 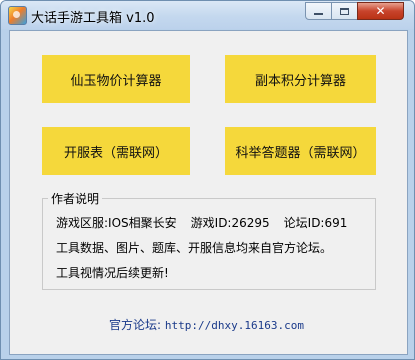 What do you see at coordinates (75, 198) in the screenshot?
I see `author-notes-title: 作者说明` at bounding box center [75, 198].